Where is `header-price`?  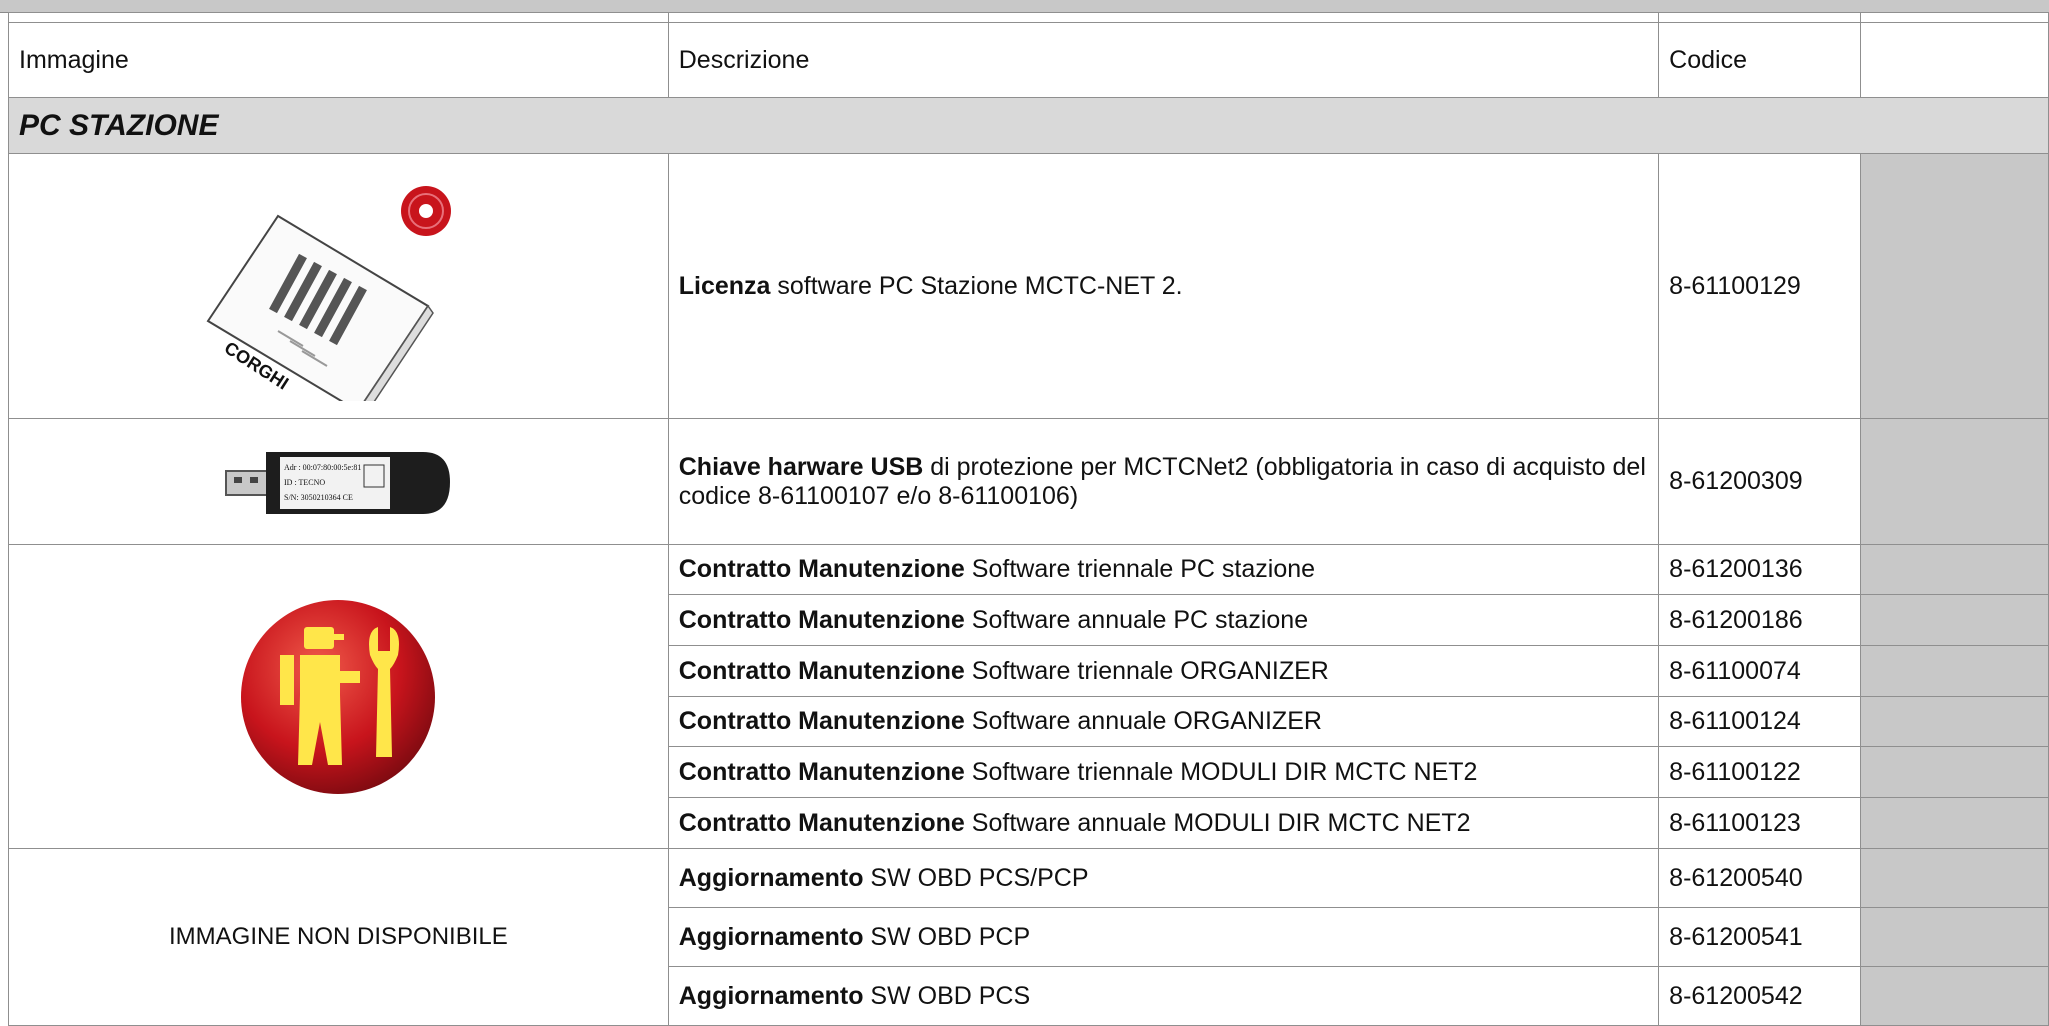
header-price is located at coordinates (1954, 60).